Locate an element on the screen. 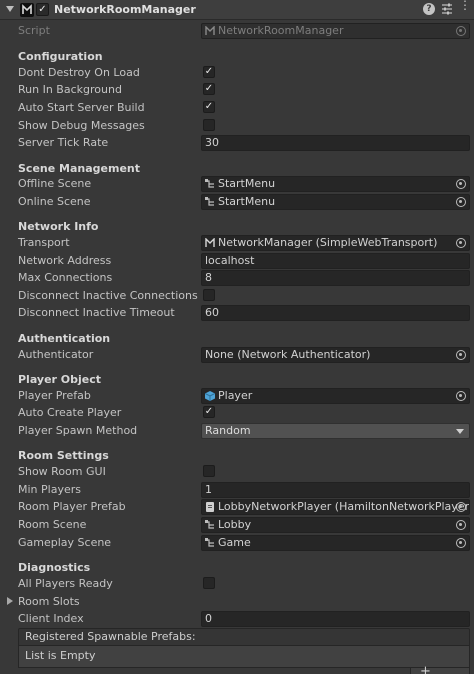 Image resolution: width=474 pixels, height=674 pixels. authenticator-field: None (Network Authenticator) is located at coordinates (335, 355).